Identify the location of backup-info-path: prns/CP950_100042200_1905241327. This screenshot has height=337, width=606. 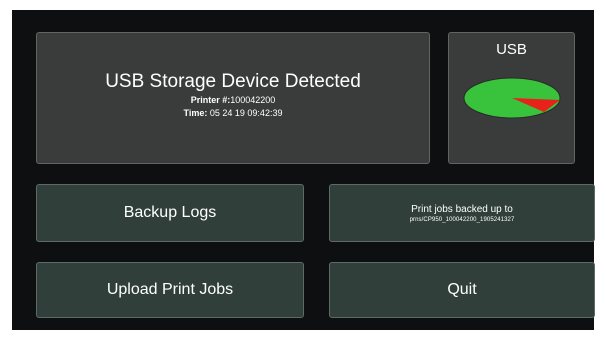
(462, 219).